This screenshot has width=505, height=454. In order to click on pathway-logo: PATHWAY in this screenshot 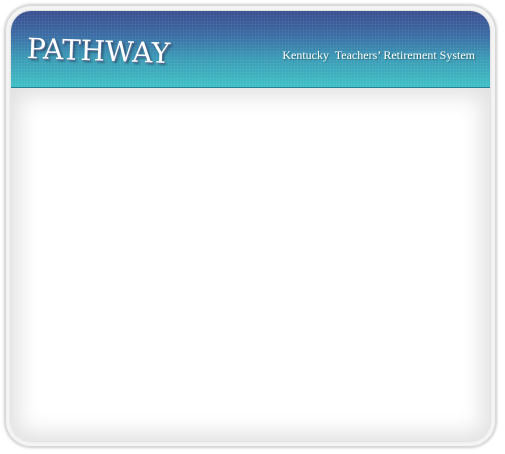, I will do `click(98, 51)`.